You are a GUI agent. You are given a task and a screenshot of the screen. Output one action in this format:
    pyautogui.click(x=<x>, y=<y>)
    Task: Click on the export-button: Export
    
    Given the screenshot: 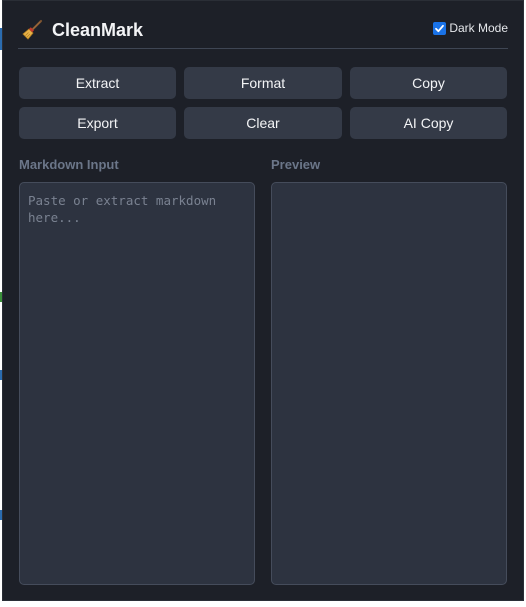 What is the action you would take?
    pyautogui.click(x=97, y=123)
    